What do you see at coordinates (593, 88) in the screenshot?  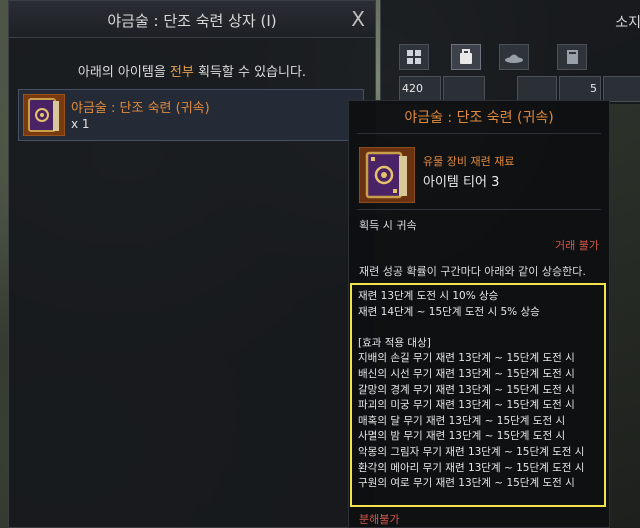 I see `slot-count-2: 5` at bounding box center [593, 88].